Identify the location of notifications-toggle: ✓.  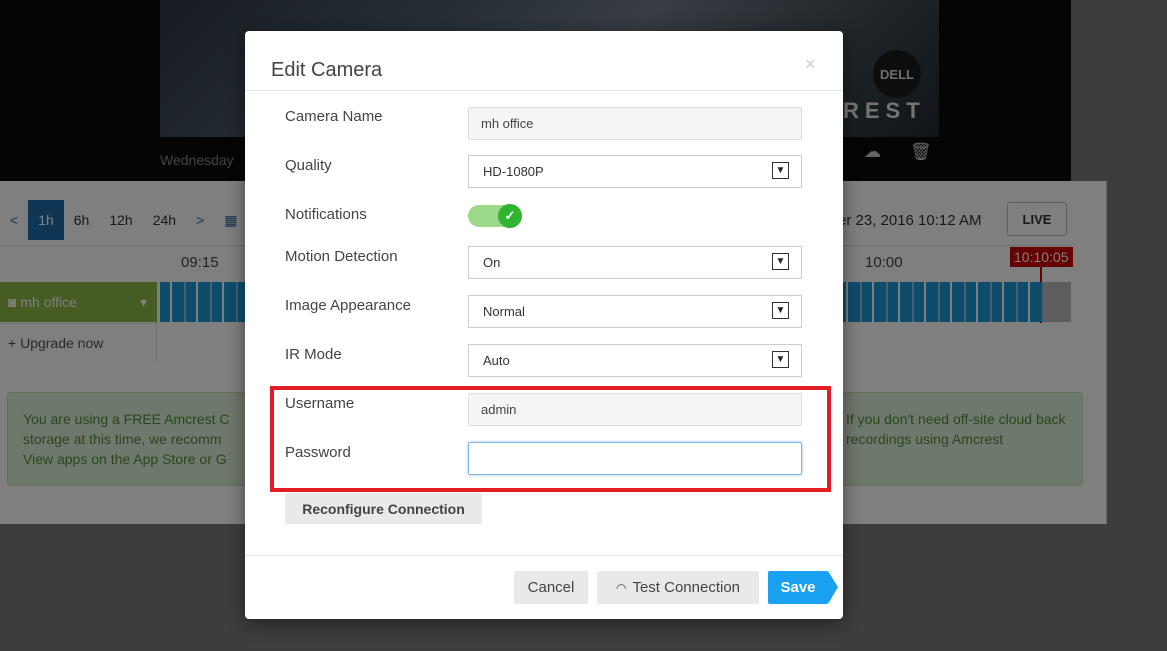
(495, 216).